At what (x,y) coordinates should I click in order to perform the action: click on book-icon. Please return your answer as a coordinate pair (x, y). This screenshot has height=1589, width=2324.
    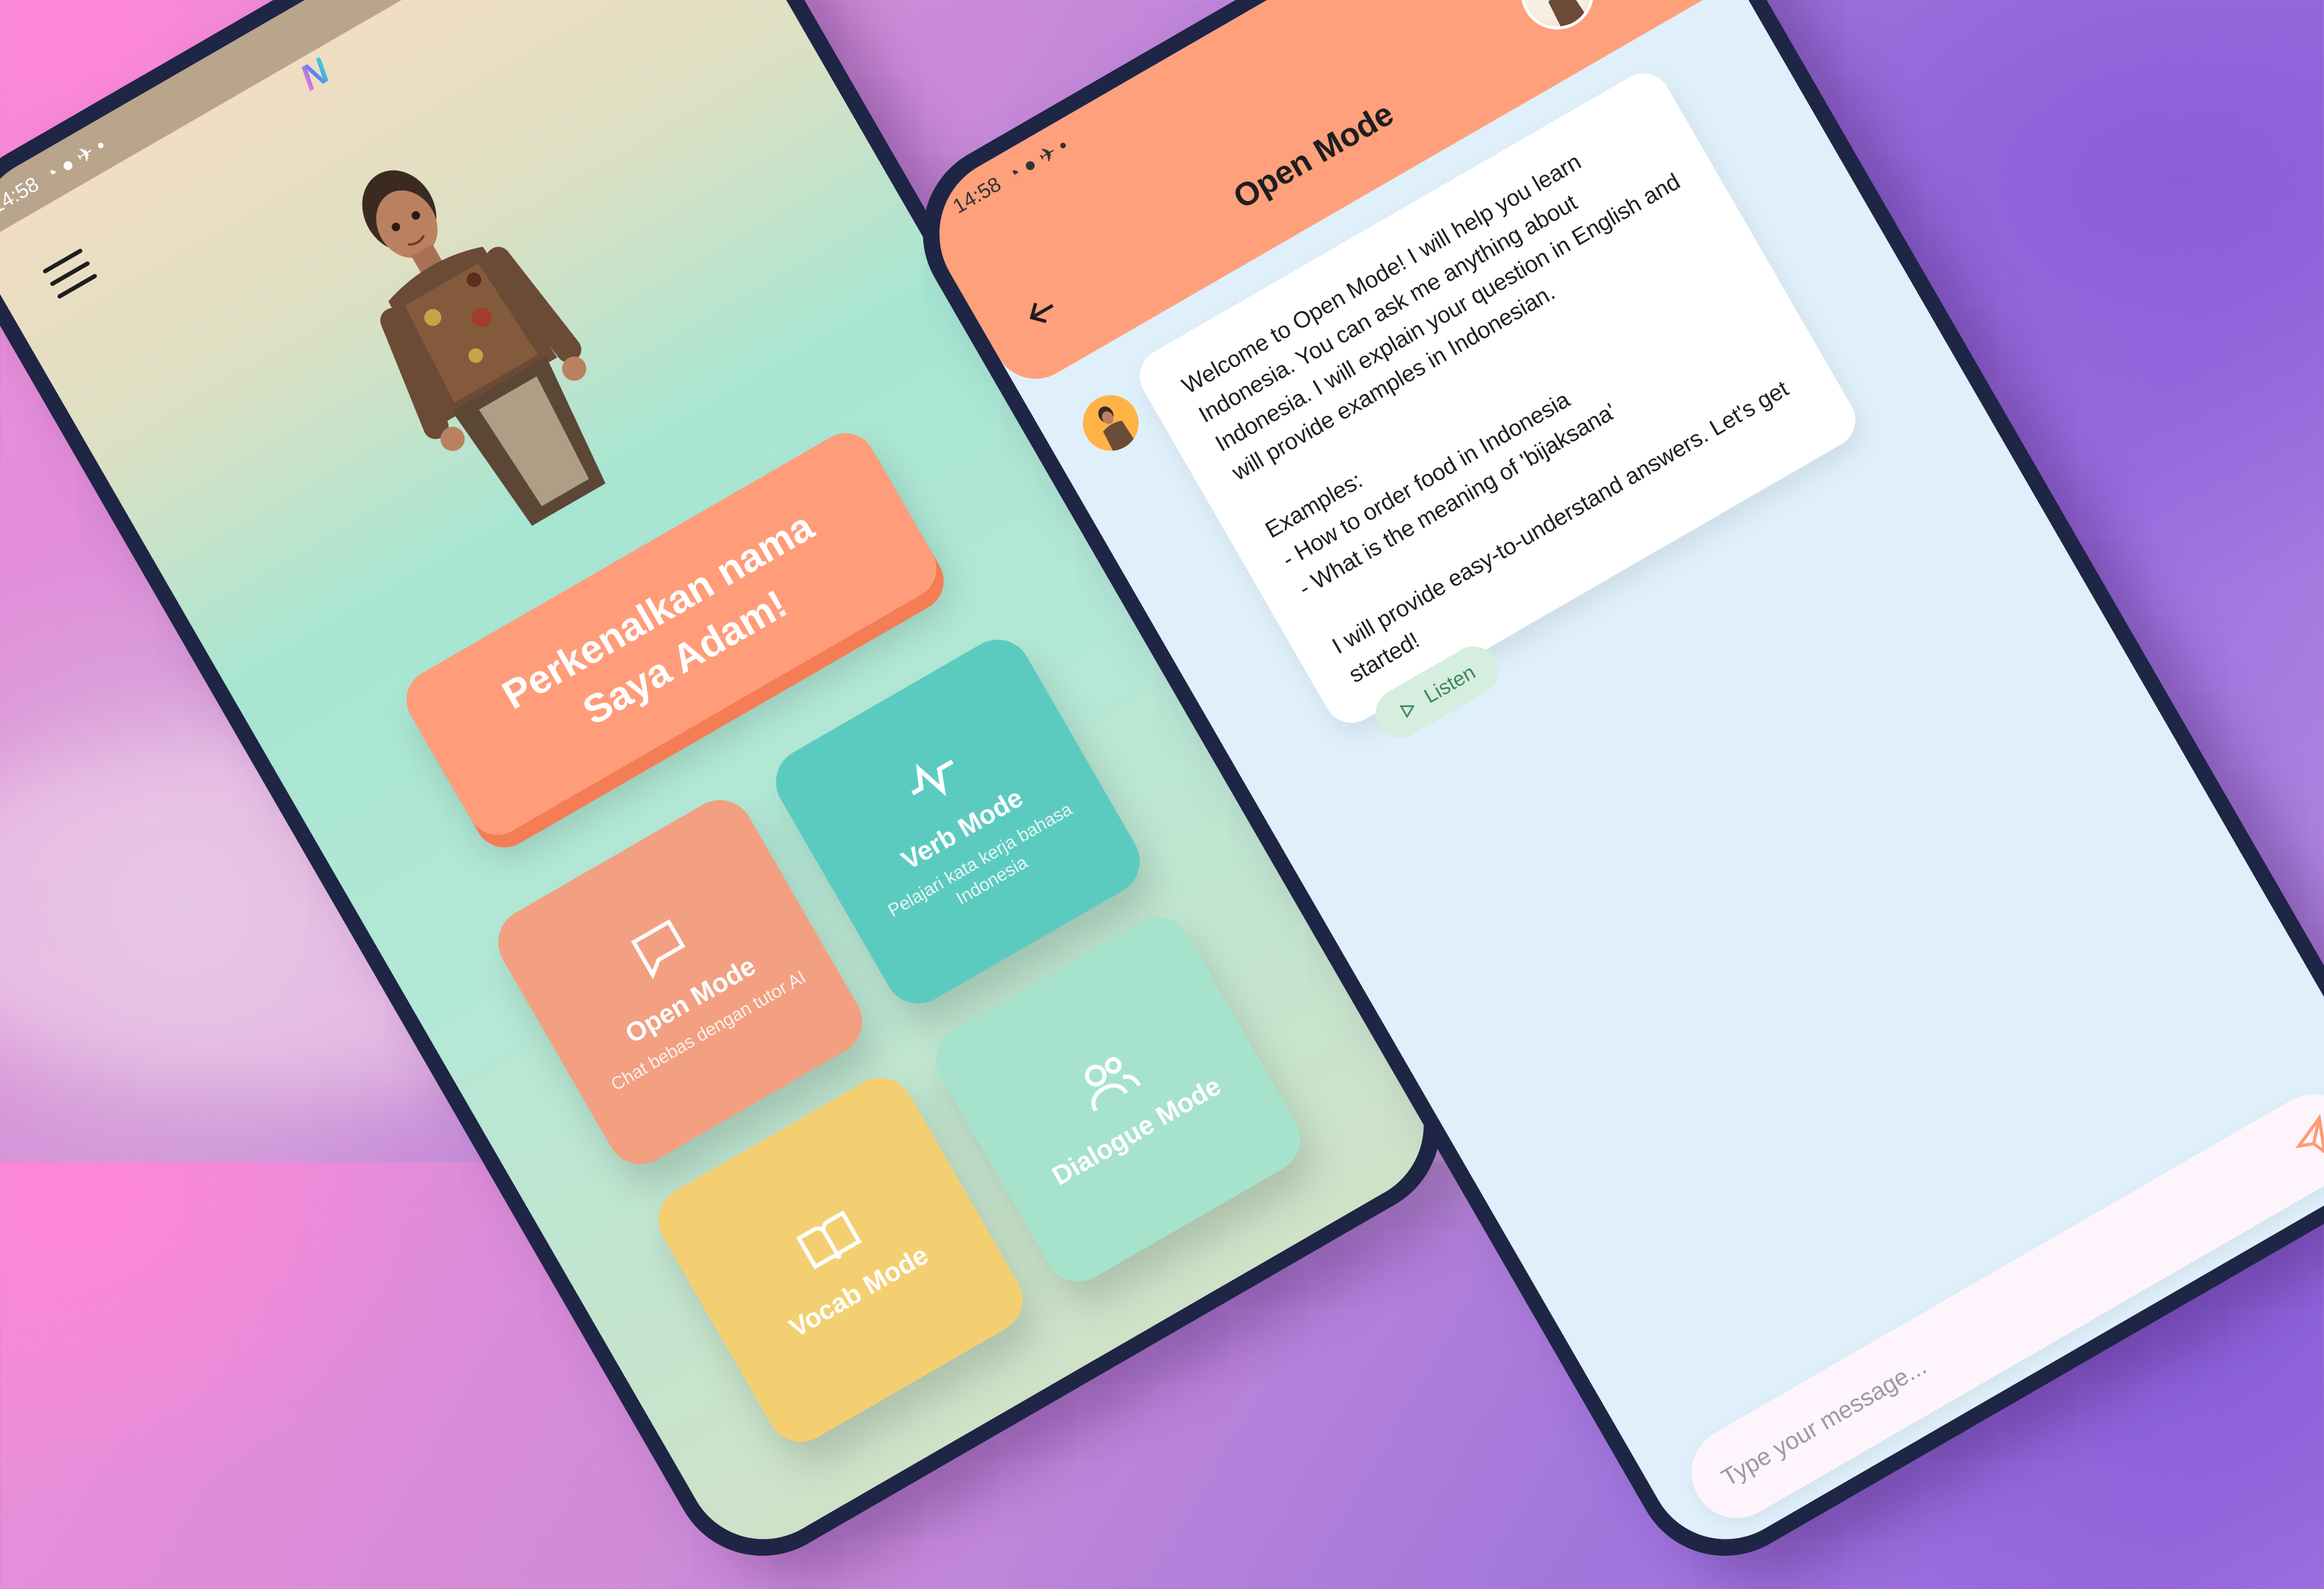
    Looking at the image, I should click on (829, 1240).